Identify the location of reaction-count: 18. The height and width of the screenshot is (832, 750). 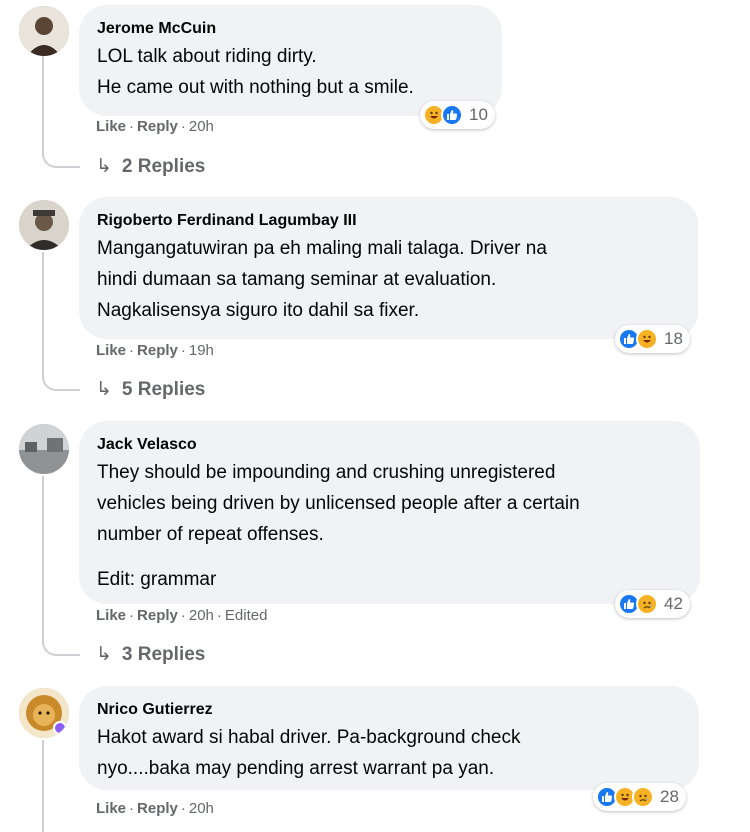
(673, 338).